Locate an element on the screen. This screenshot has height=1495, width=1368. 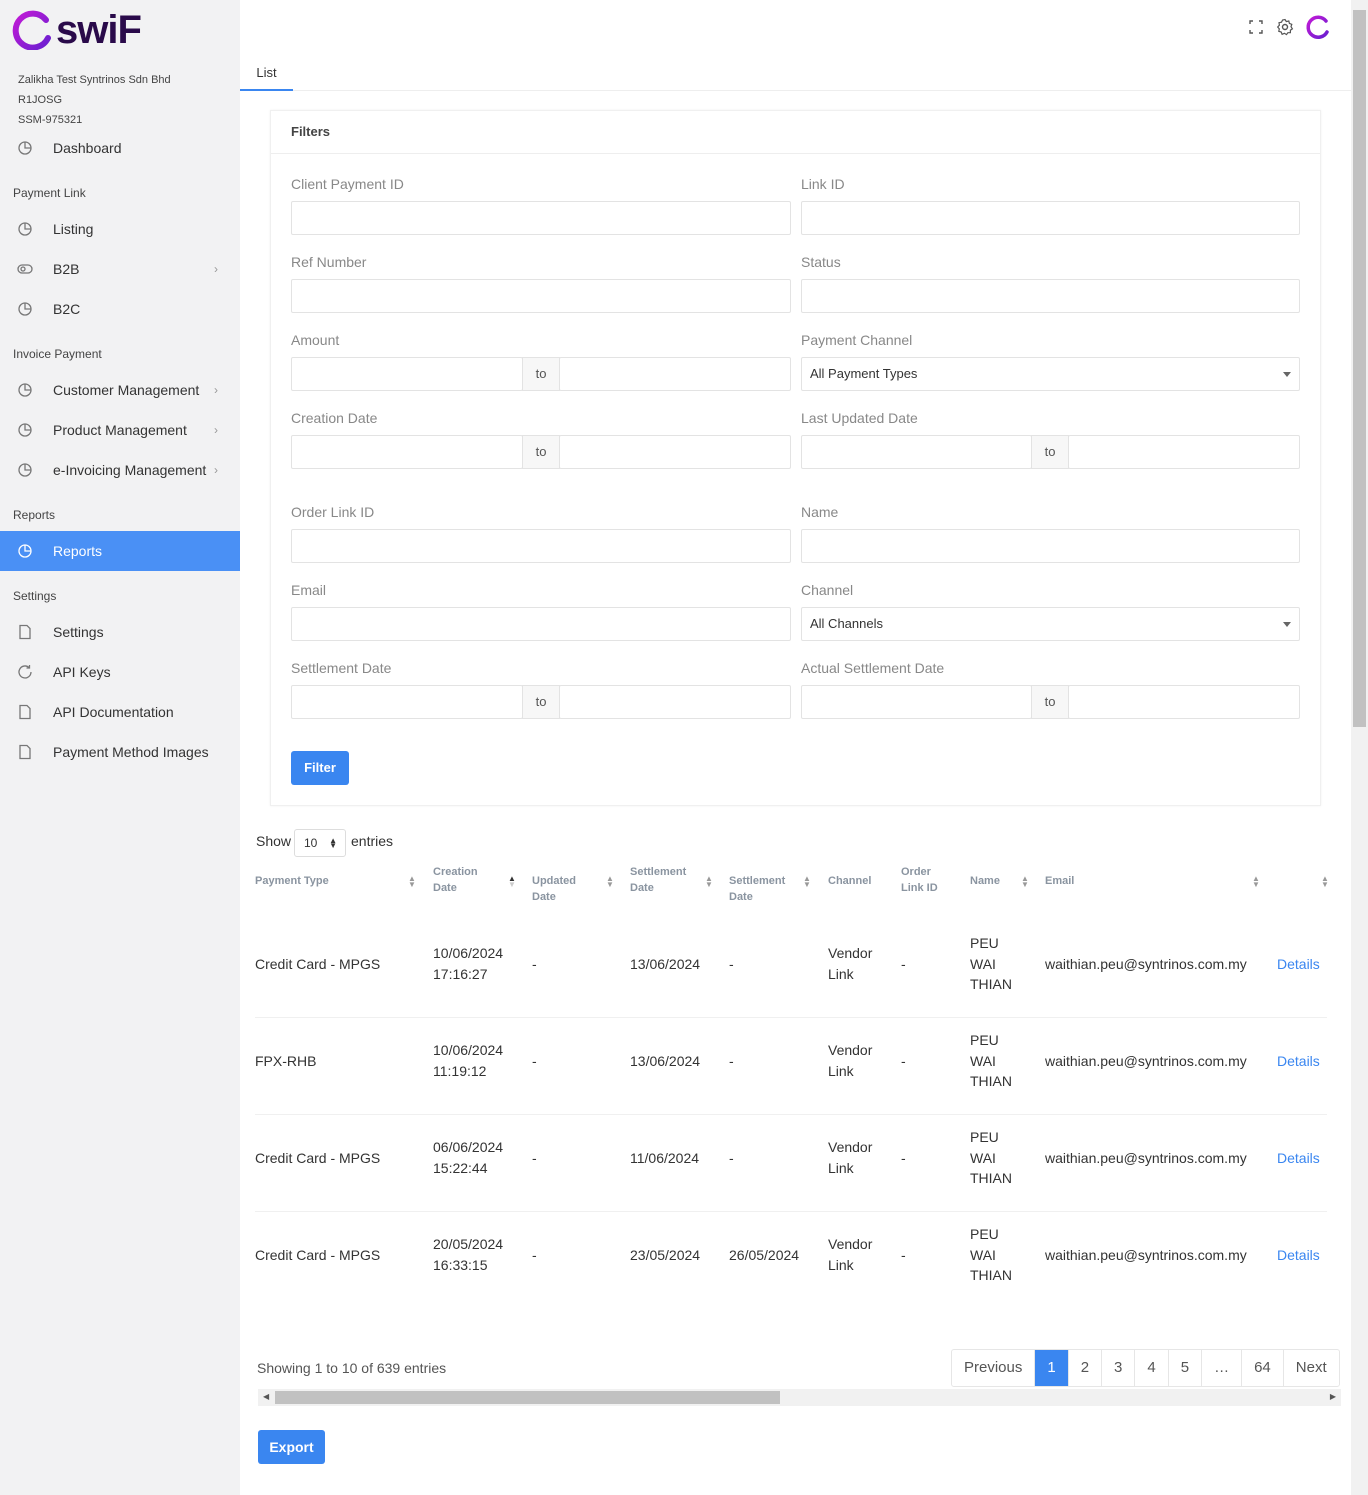
page-5: 5 is located at coordinates (1184, 1368).